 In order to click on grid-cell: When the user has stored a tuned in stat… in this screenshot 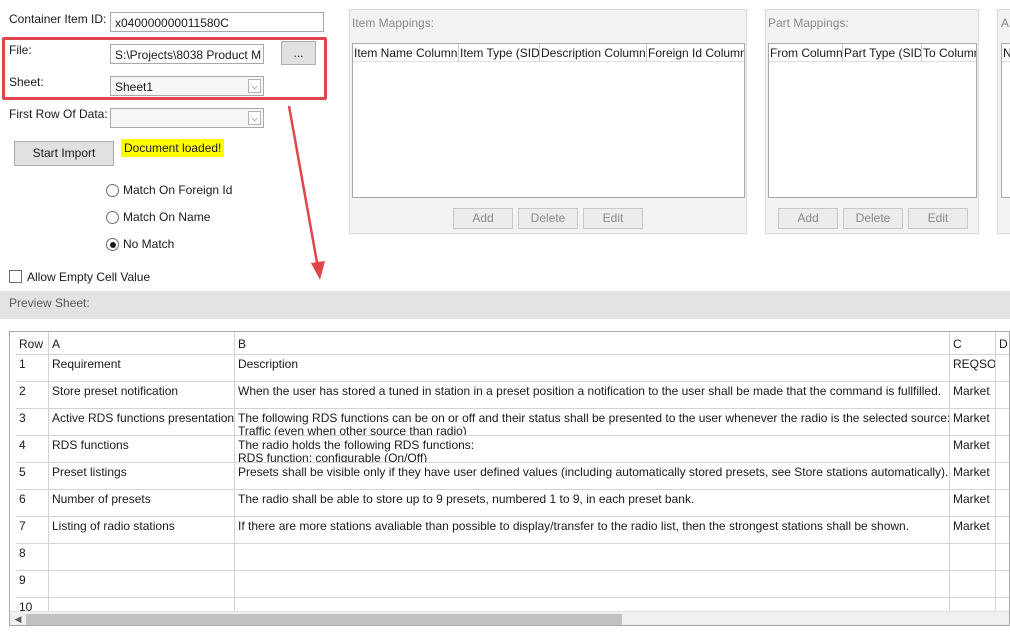, I will do `click(592, 395)`.